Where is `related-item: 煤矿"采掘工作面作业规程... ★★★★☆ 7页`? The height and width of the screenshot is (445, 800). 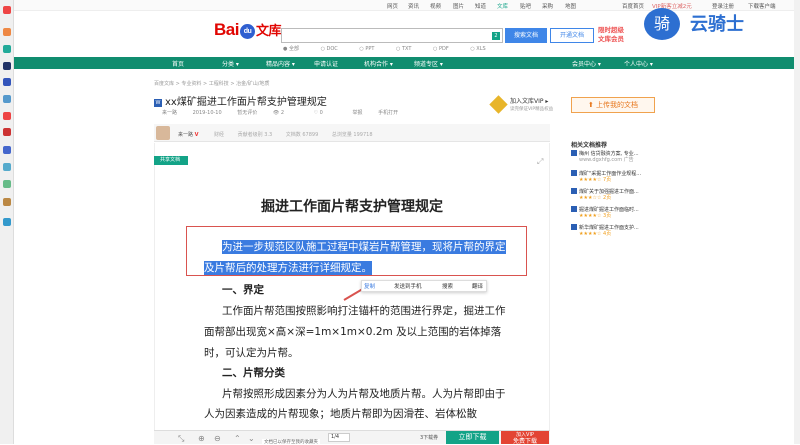 related-item: 煤矿"采掘工作面作业规程... ★★★★☆ 7页 is located at coordinates (613, 176).